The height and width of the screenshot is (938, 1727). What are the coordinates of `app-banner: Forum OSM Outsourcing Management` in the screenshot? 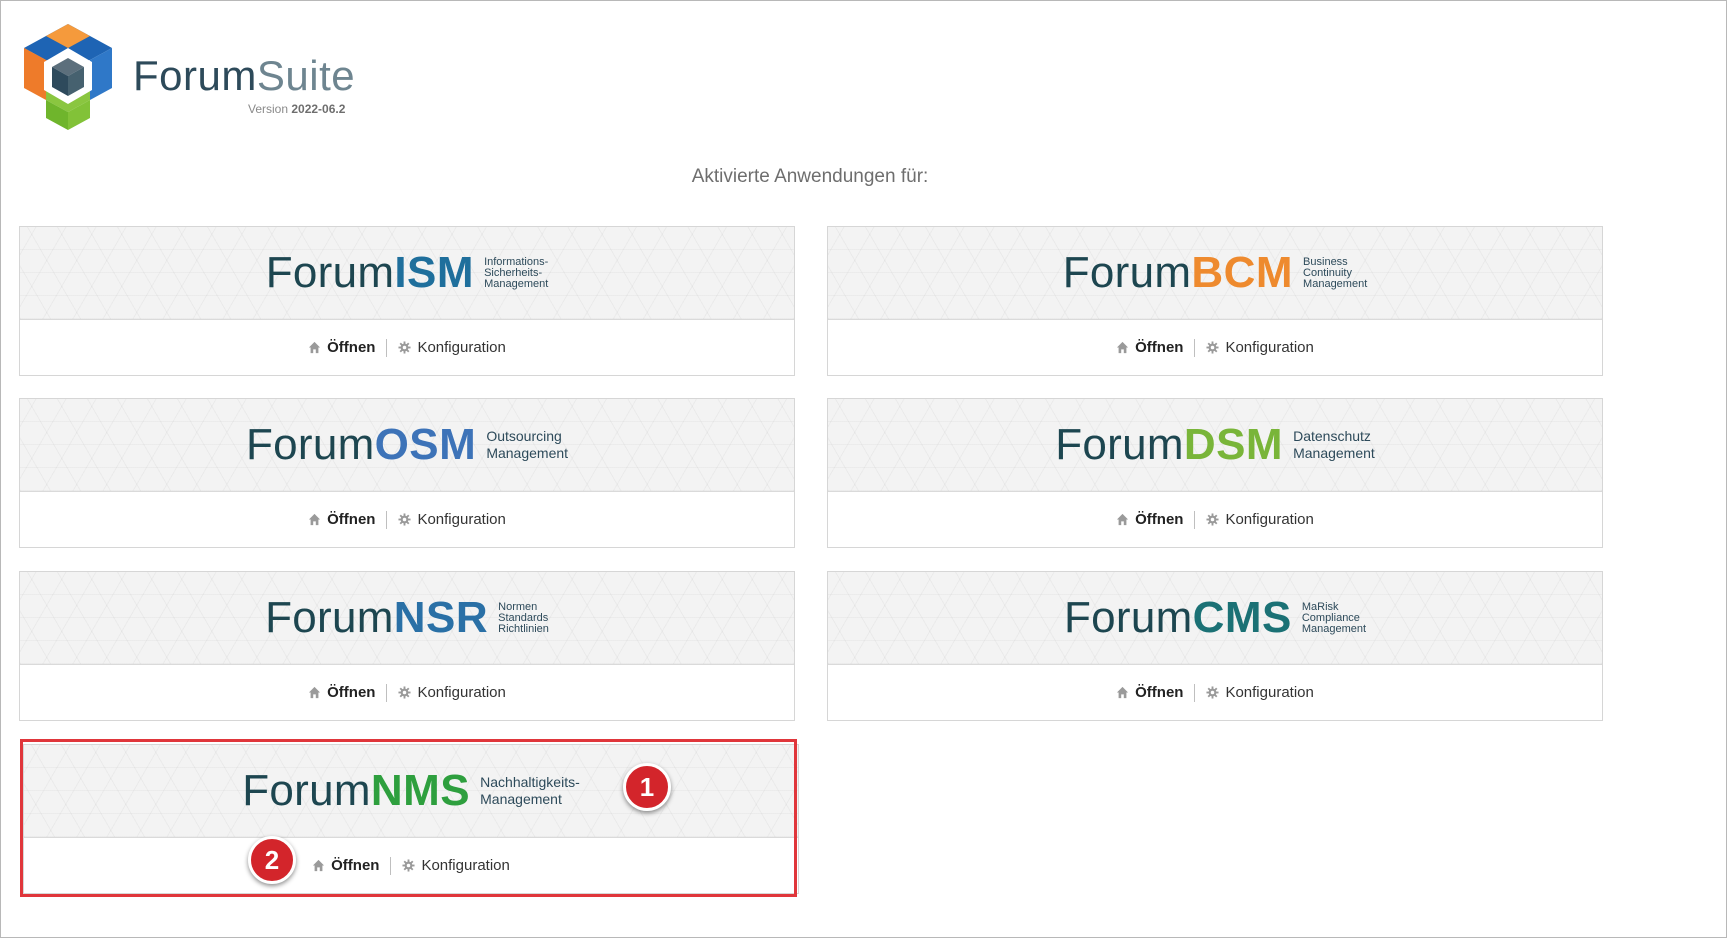 It's located at (407, 445).